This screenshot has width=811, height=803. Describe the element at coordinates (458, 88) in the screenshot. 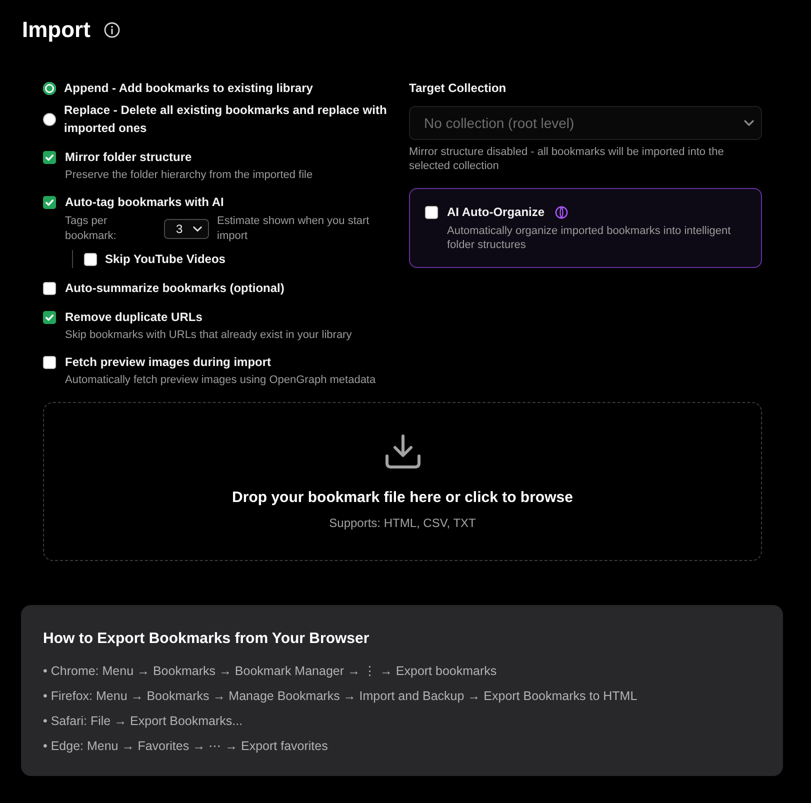

I see `target-collection-label: Target Collection` at that location.